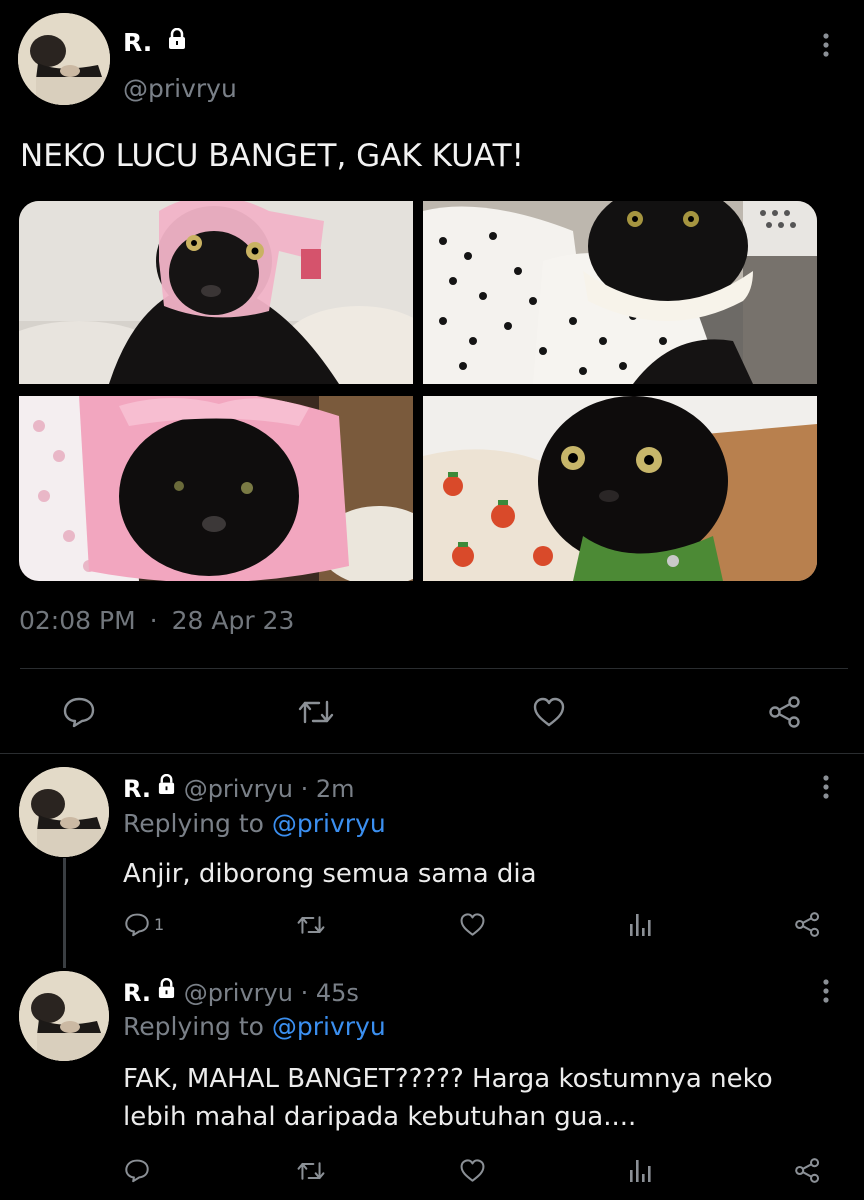 The height and width of the screenshot is (1200, 864). What do you see at coordinates (620, 292) in the screenshot?
I see `cat-photo-polka-dress` at bounding box center [620, 292].